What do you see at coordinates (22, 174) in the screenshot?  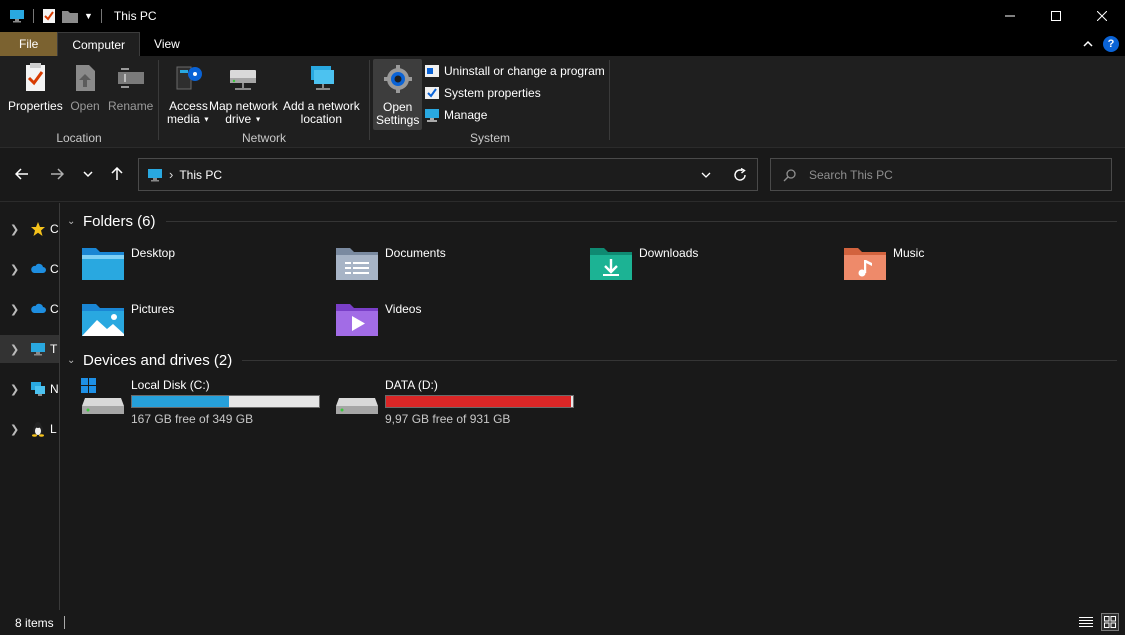 I see `back-button` at bounding box center [22, 174].